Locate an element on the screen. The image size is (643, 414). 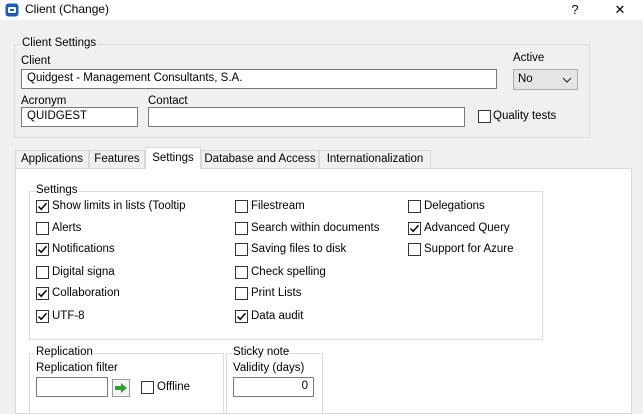
data-audit-checkbox is located at coordinates (241, 316).